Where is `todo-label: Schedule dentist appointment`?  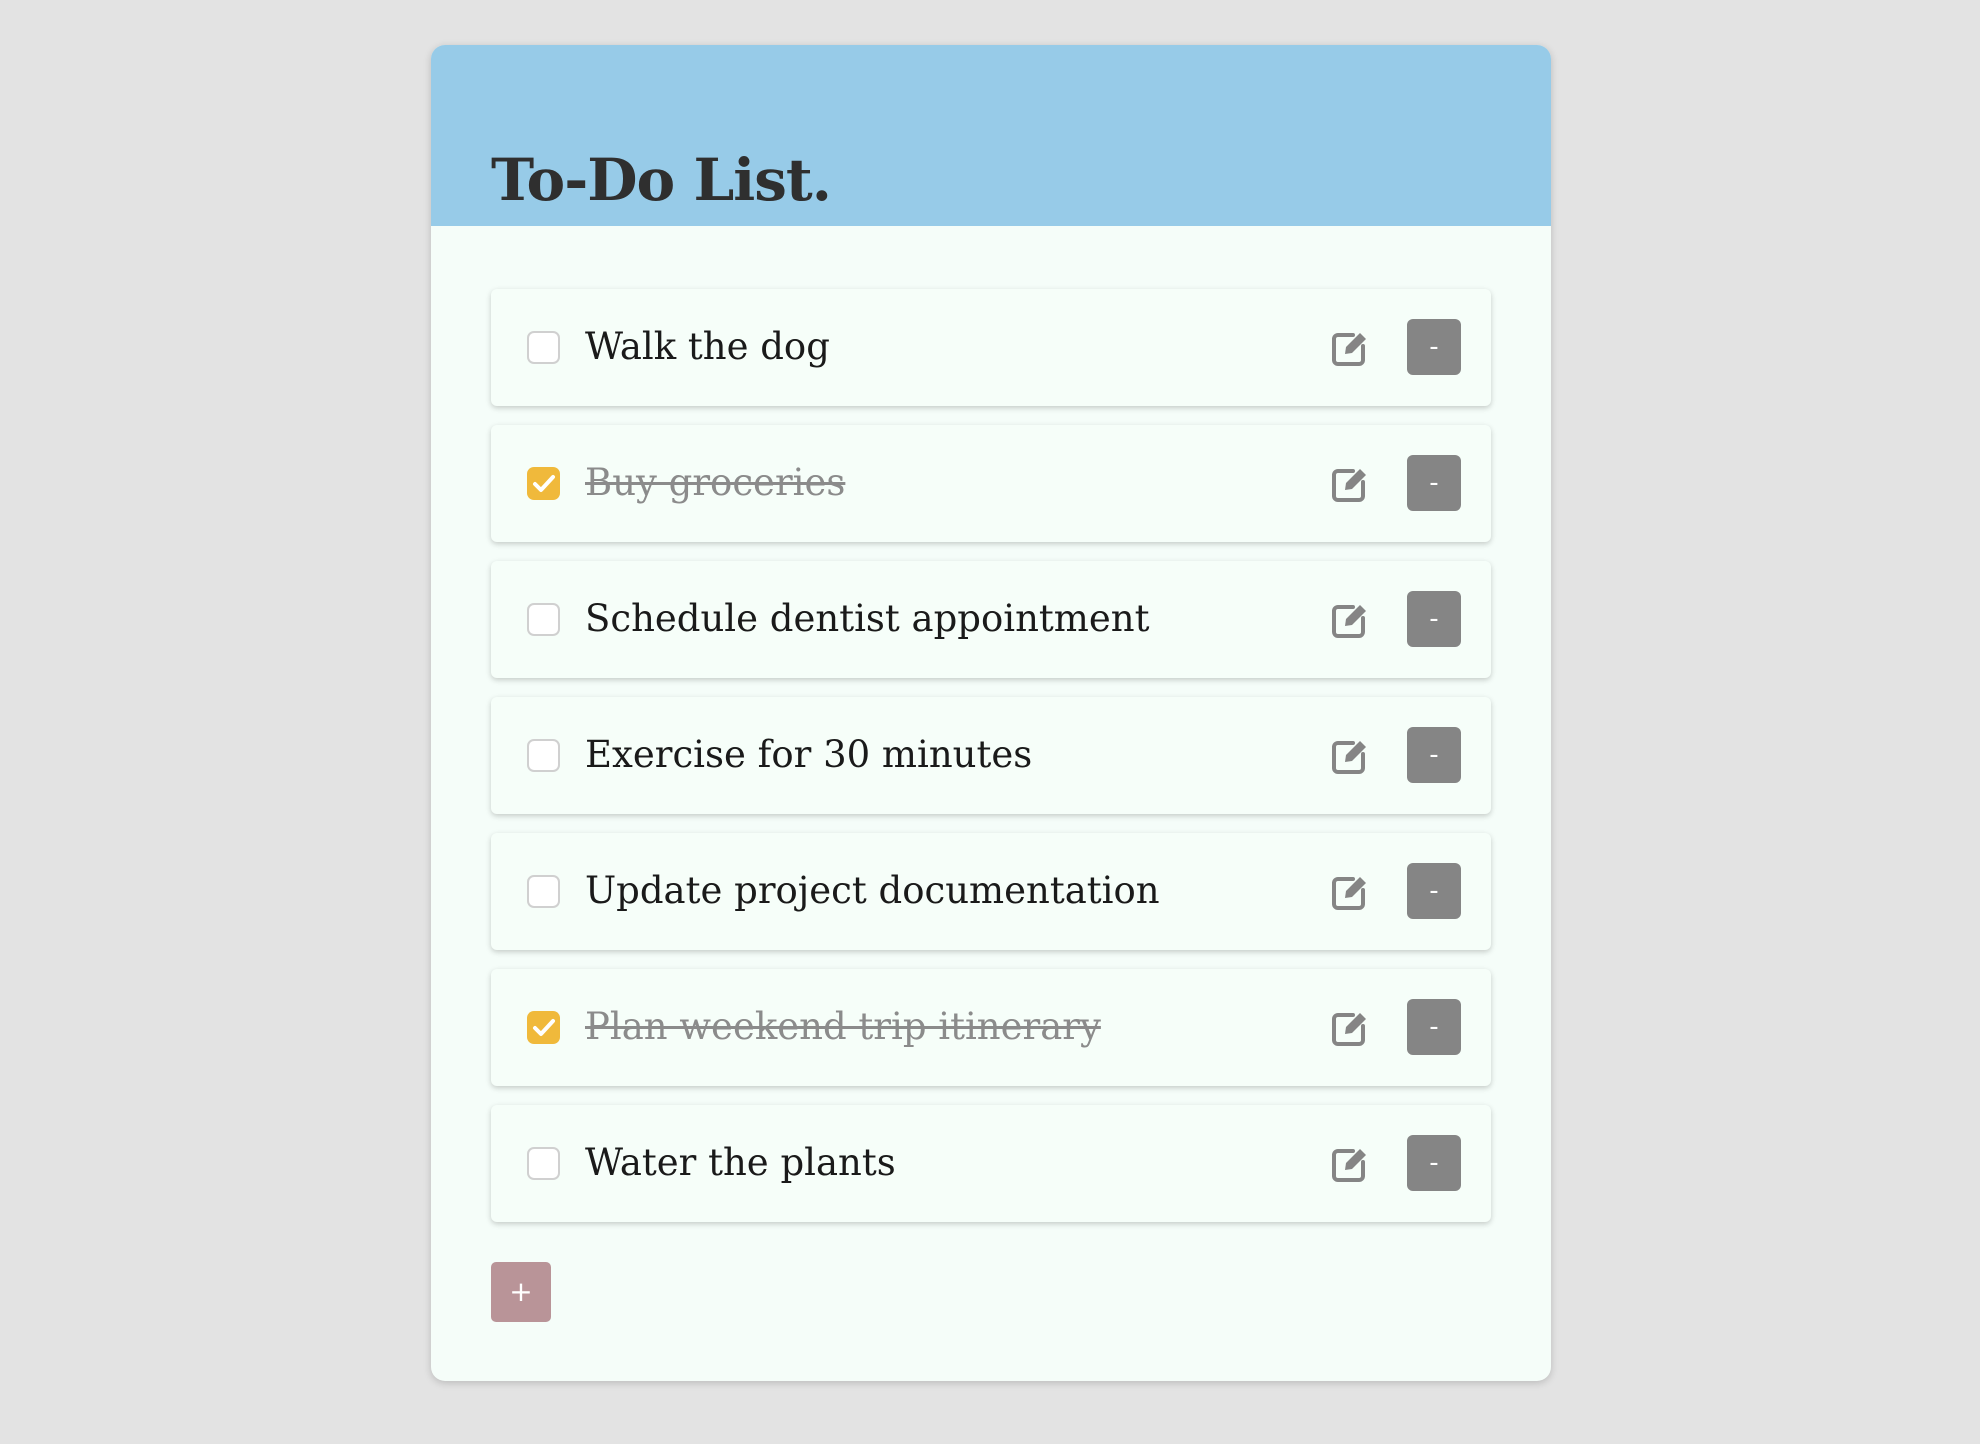 todo-label: Schedule dentist appointment is located at coordinates (867, 619).